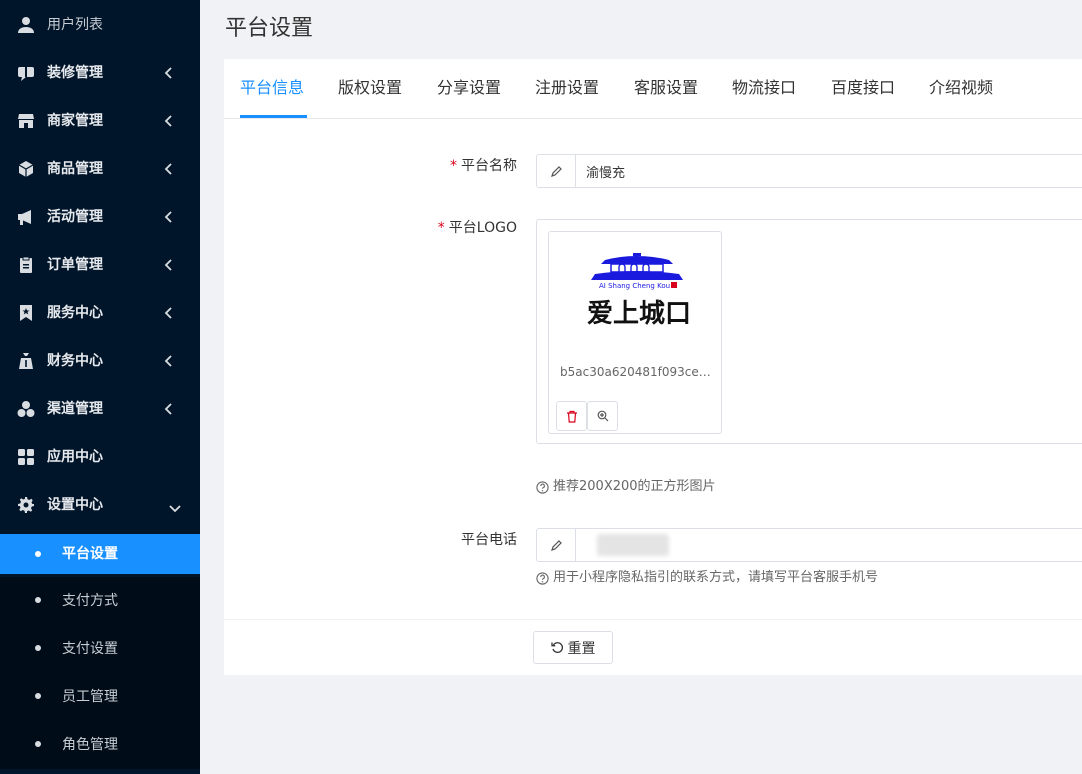 The height and width of the screenshot is (774, 1082). I want to click on submenu-label: 员工管理, so click(90, 697).